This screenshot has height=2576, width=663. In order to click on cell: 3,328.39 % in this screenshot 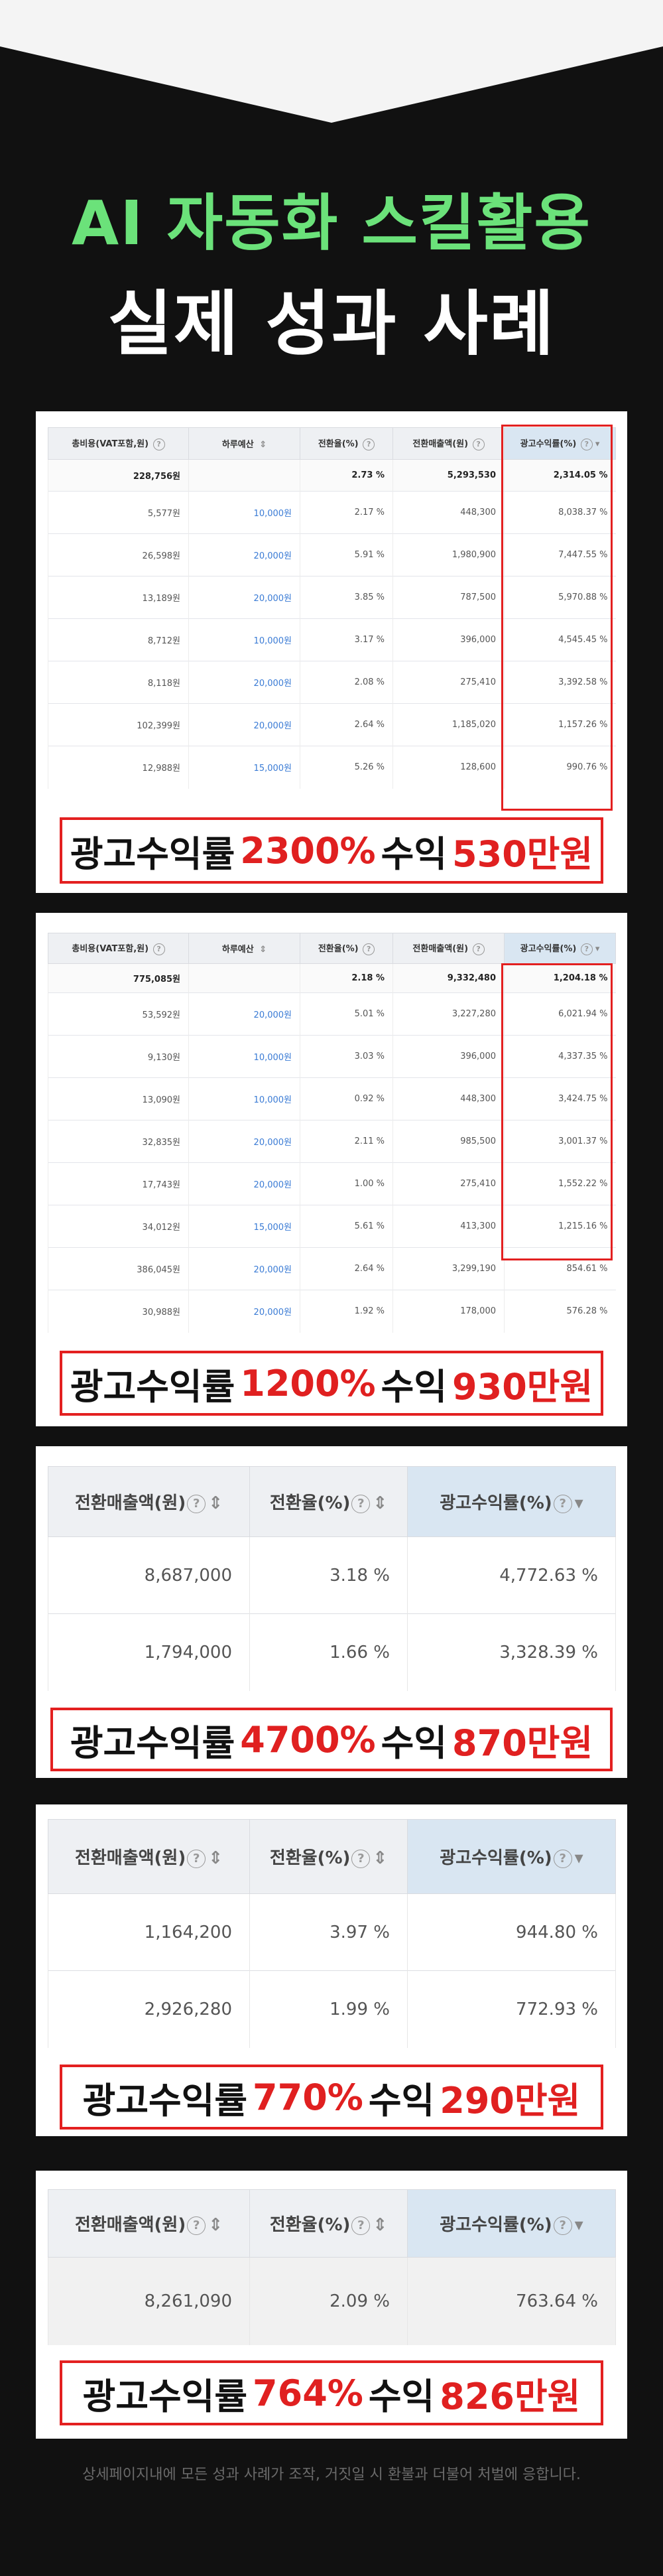, I will do `click(511, 1652)`.